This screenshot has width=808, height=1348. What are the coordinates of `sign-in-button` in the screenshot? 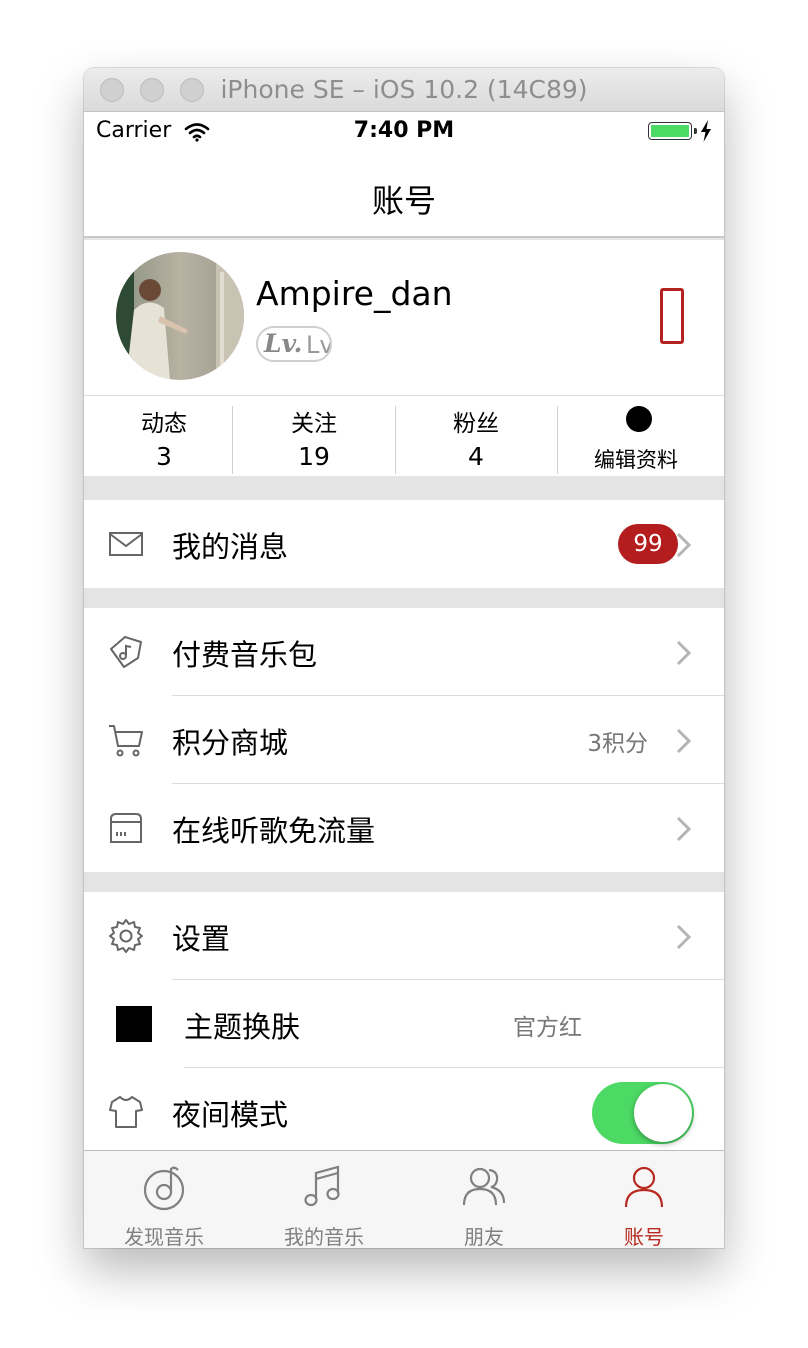 It's located at (672, 316).